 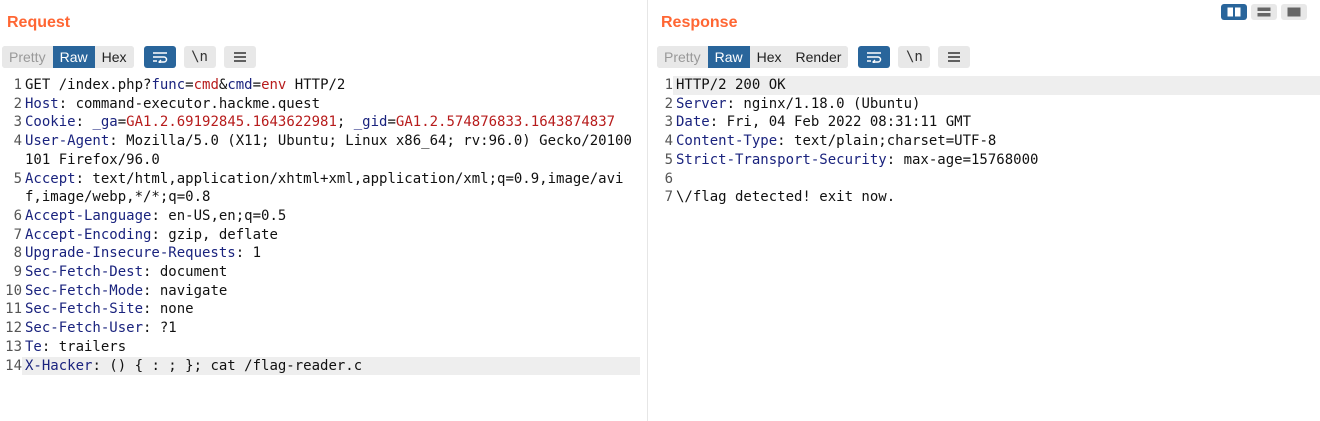 I want to click on request-title: Request, so click(x=39, y=22).